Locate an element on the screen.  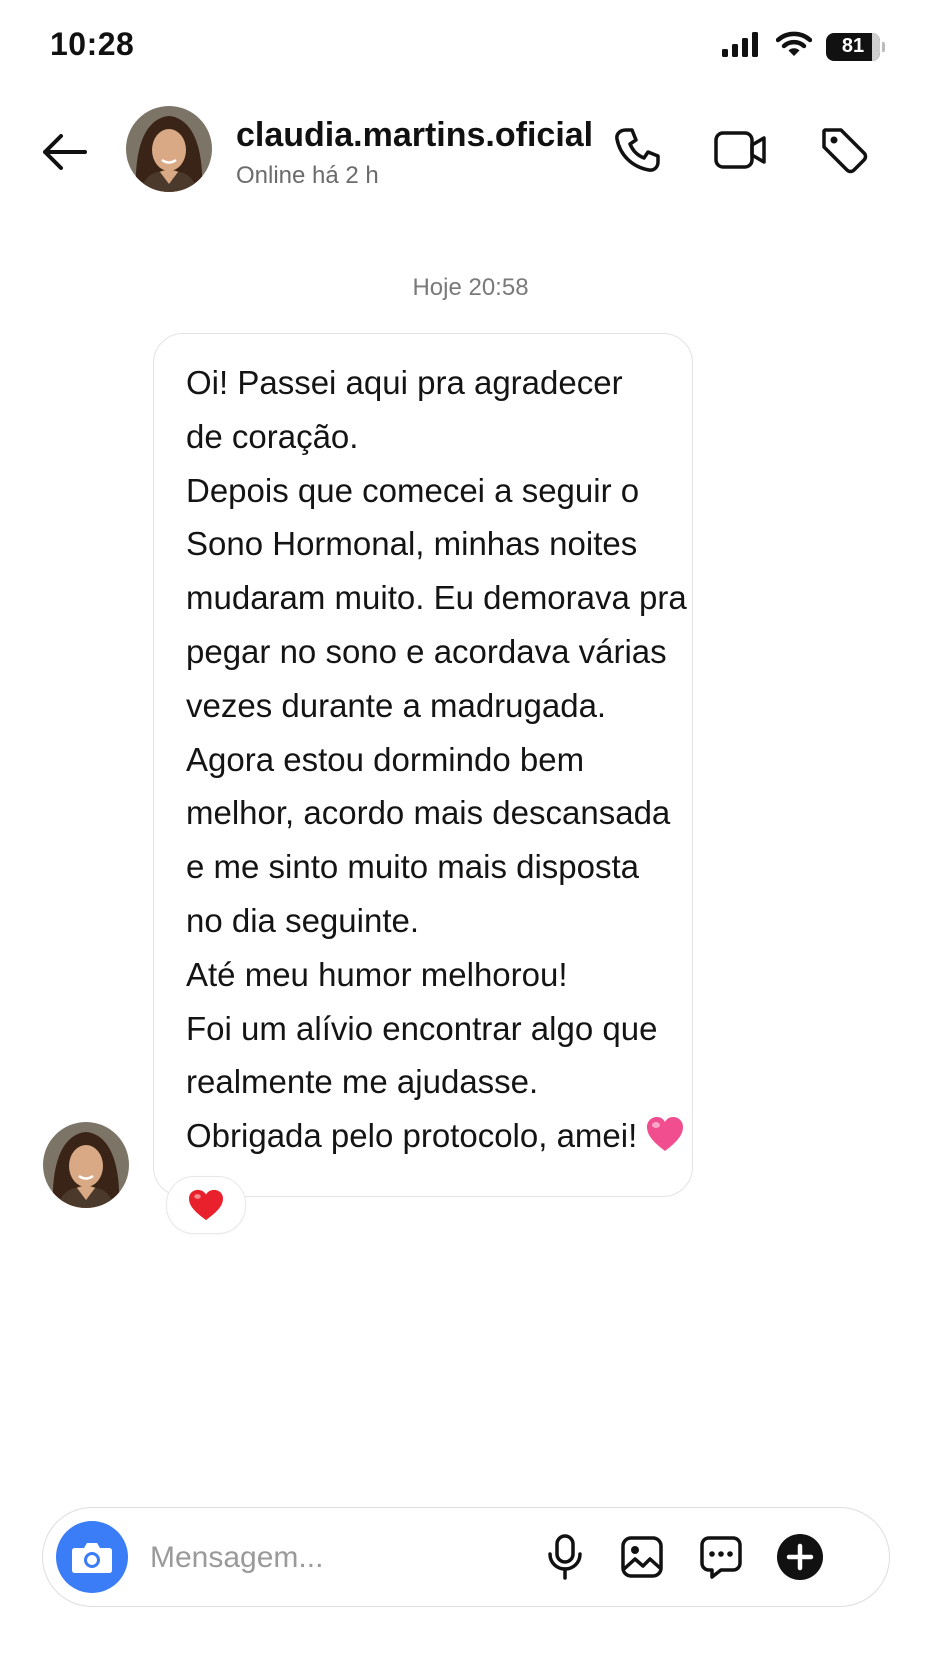
gallery-button is located at coordinates (642, 1557).